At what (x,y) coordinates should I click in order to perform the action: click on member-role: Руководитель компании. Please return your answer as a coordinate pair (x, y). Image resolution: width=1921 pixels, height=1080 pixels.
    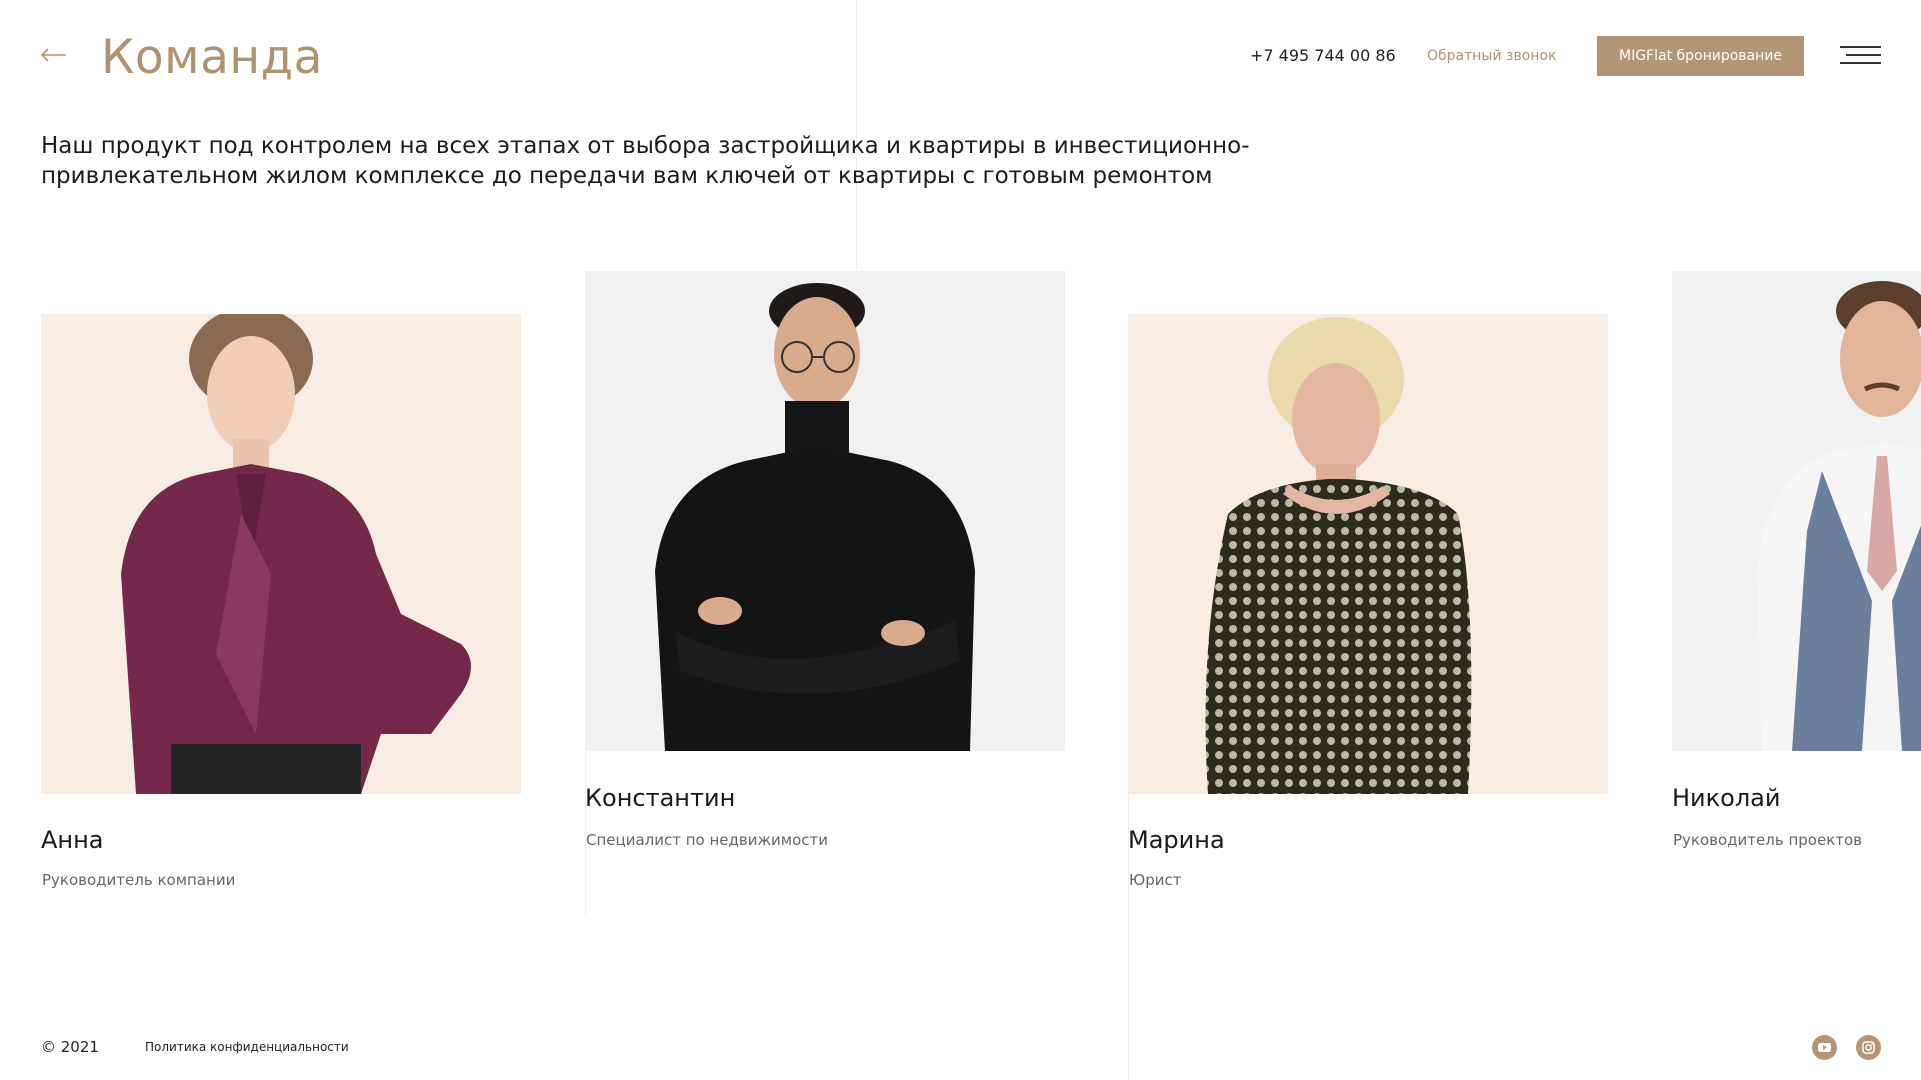
    Looking at the image, I should click on (139, 880).